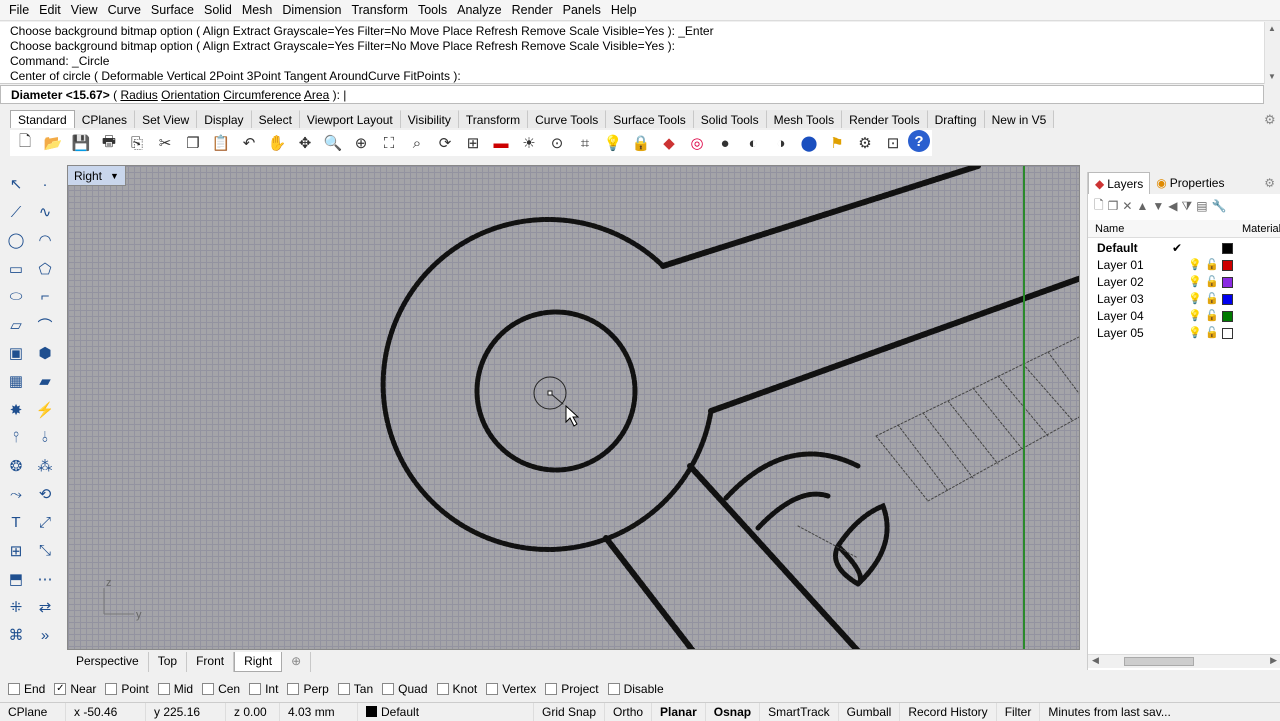 This screenshot has width=1280, height=721. Describe the element at coordinates (1099, 206) in the screenshot. I see `new-layer-icon: 🗋` at that location.